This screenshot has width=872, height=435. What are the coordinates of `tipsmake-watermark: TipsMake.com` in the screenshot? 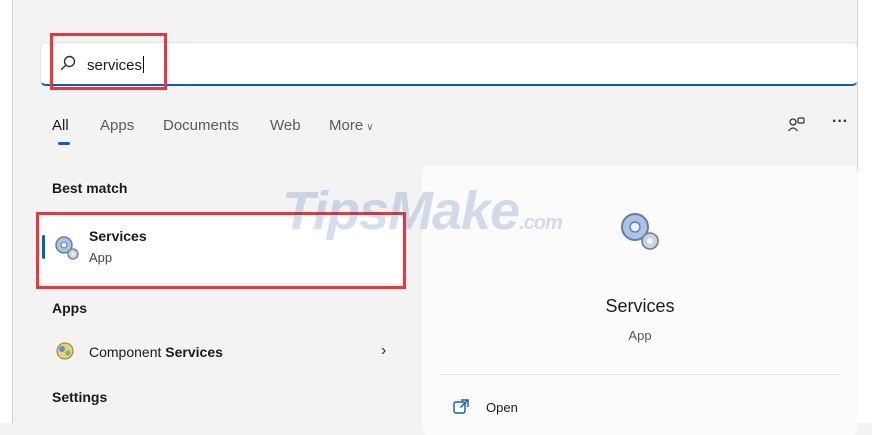 It's located at (422, 211).